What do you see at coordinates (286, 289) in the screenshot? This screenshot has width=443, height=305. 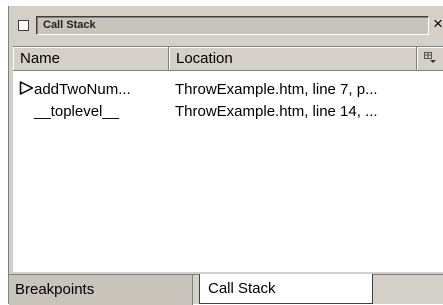 I see `tab-call-stack: Call Stack` at bounding box center [286, 289].